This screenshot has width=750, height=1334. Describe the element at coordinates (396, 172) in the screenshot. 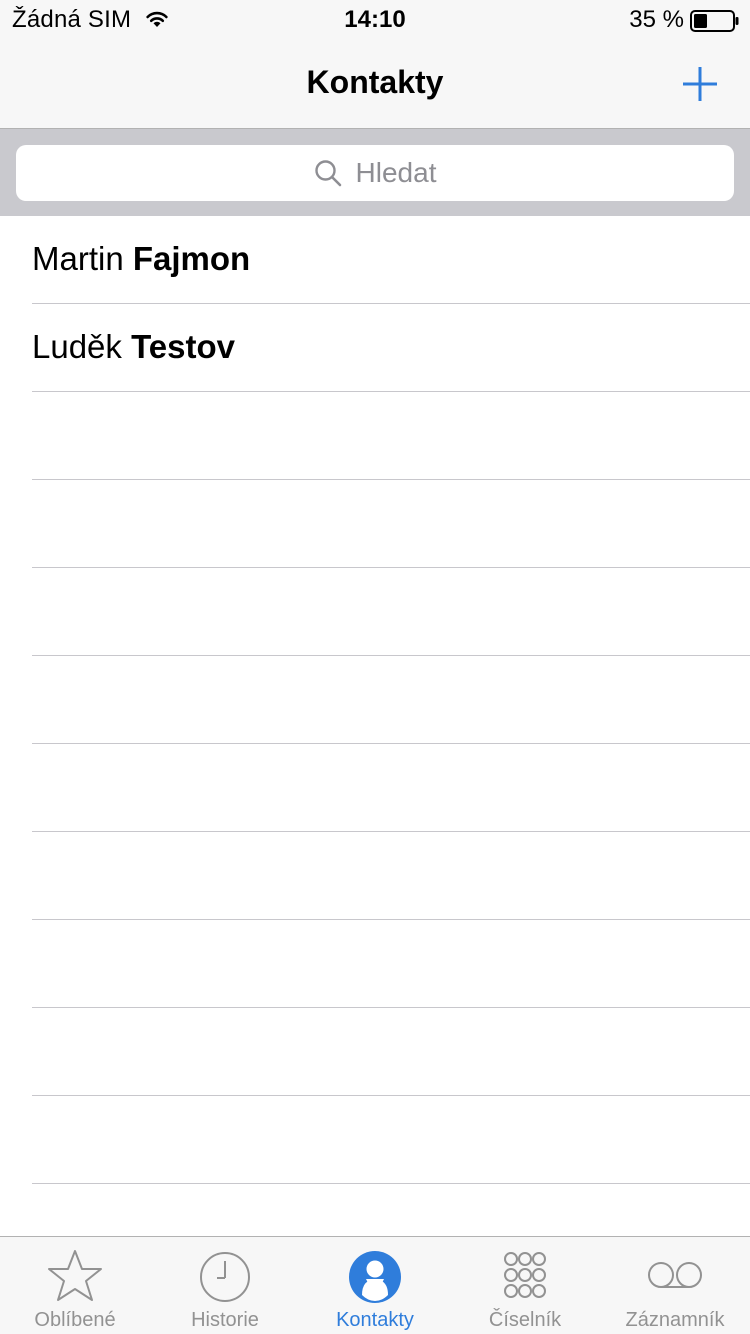

I see `search-placeholder: Hledat` at that location.